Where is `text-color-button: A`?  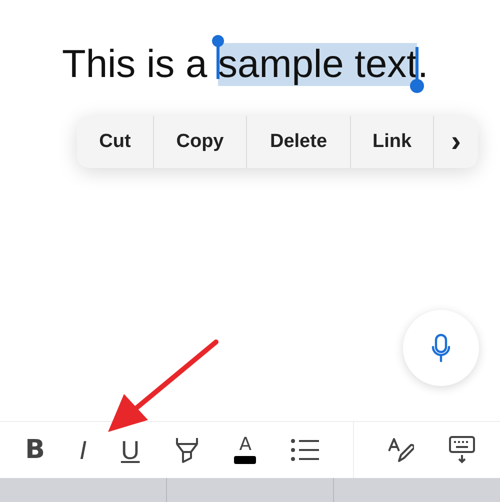 text-color-button: A is located at coordinates (245, 450).